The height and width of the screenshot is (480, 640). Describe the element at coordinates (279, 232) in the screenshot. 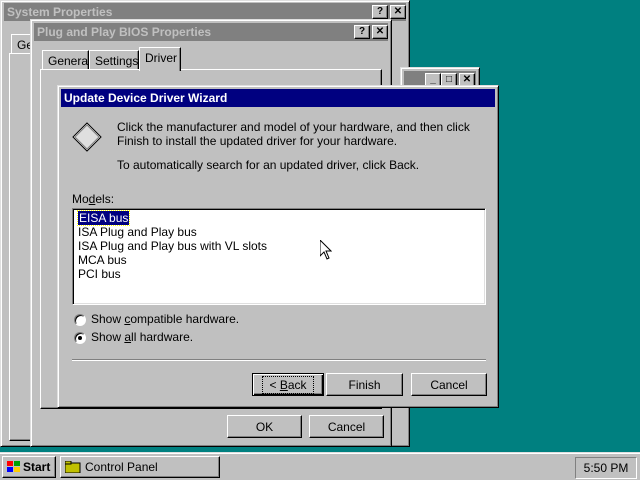

I see `list-item: ISA Plug and Play bus` at that location.